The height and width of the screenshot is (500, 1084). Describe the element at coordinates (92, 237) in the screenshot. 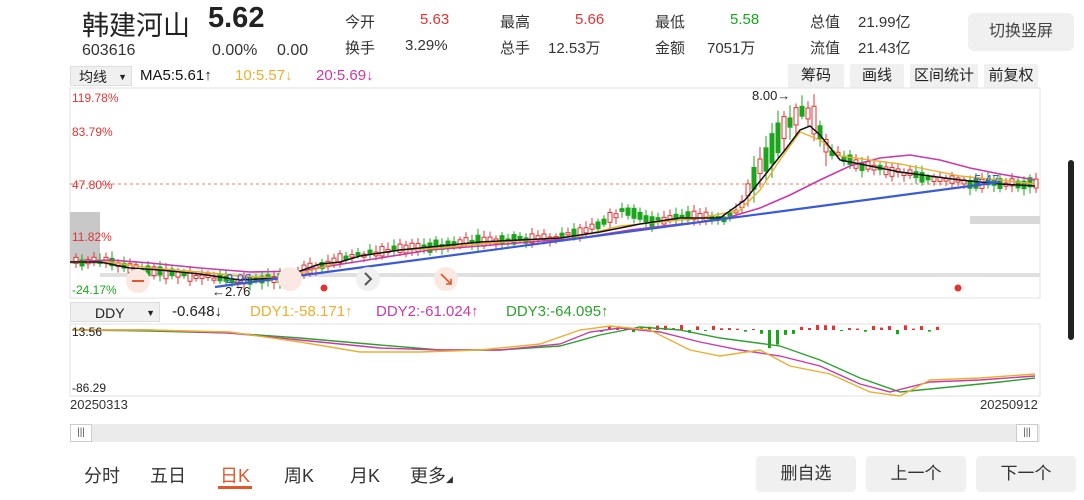

I see `y-axis-label: 11.82%` at that location.